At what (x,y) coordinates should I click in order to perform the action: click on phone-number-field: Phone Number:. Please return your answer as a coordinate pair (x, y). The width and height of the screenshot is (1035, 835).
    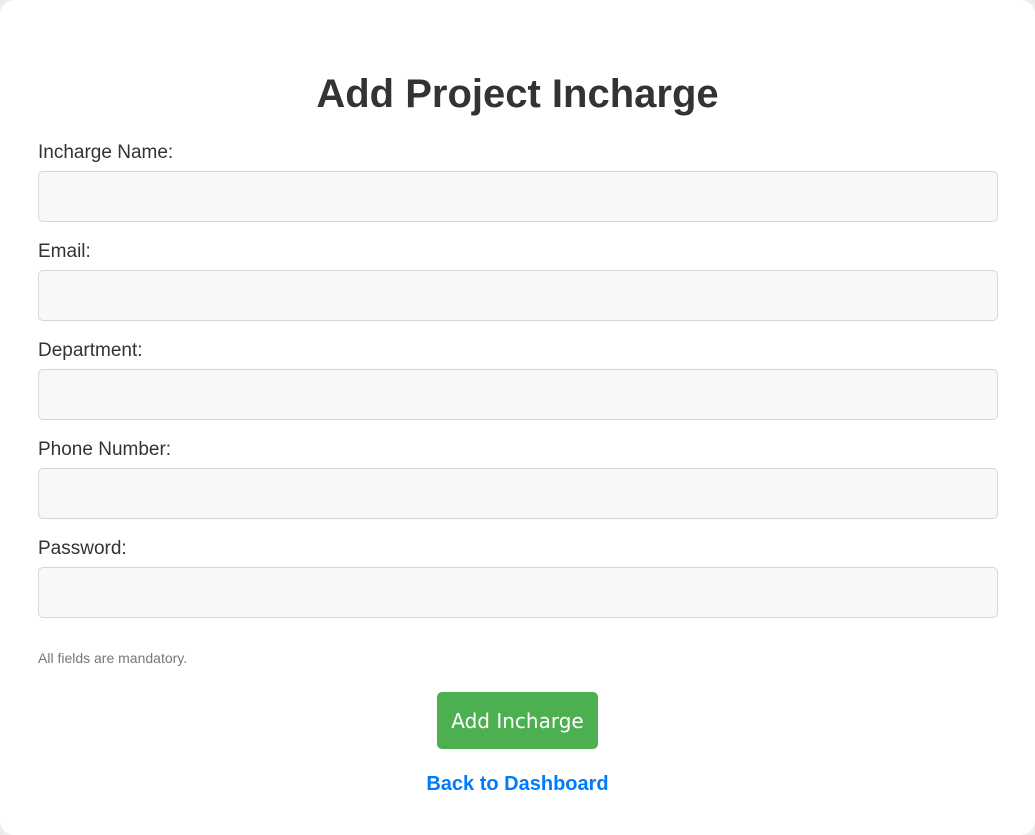
    Looking at the image, I should click on (518, 479).